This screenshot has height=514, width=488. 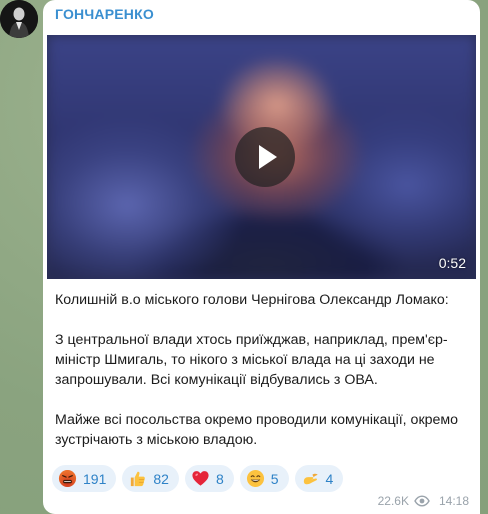 I want to click on reaction-grin: 5, so click(x=264, y=478).